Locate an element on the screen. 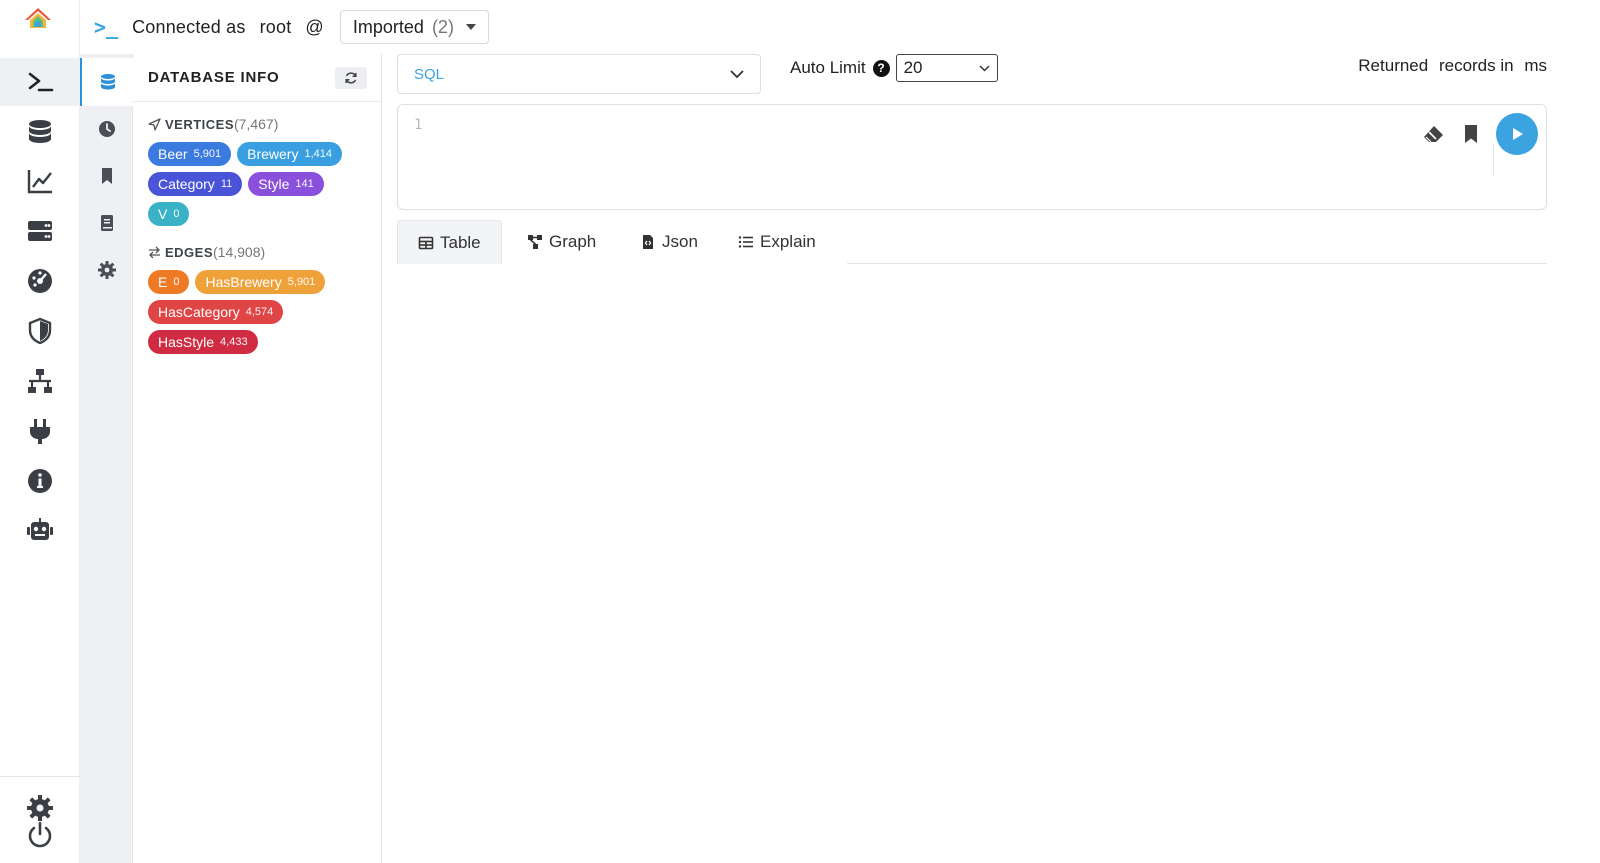 This screenshot has height=863, width=1600. tab-graph: Graph is located at coordinates (561, 242).